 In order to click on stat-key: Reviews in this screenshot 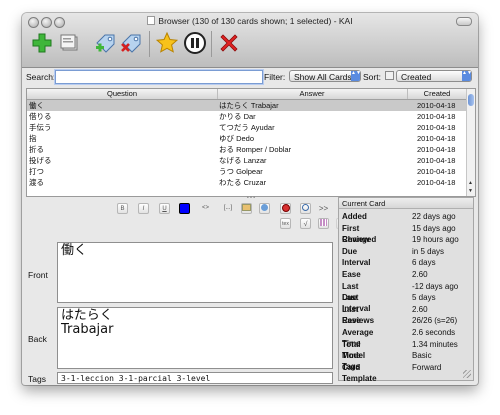, I will do `click(358, 321)`.